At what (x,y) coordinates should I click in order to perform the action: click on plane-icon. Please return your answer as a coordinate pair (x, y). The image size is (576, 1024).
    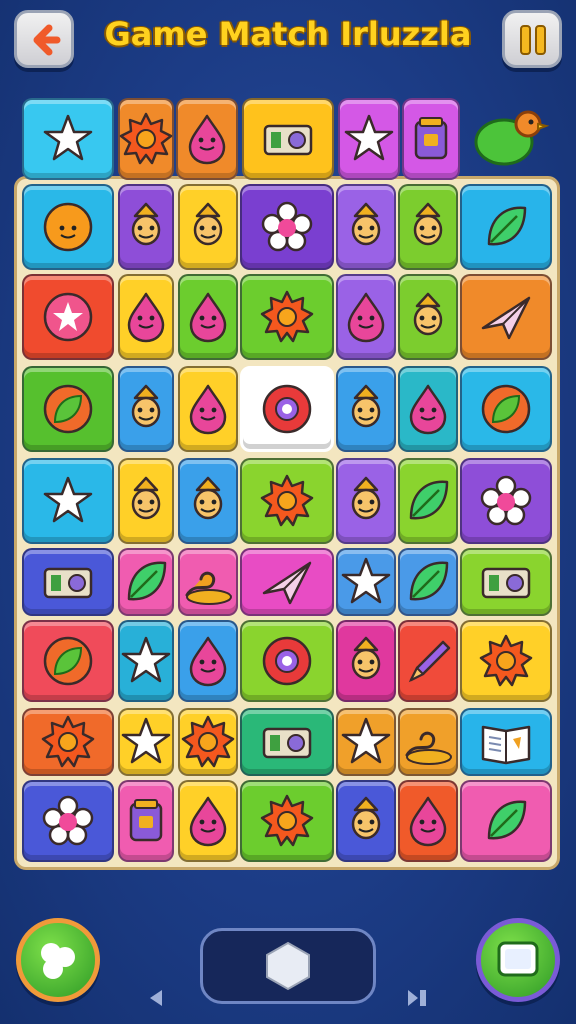
    Looking at the image, I should click on (506, 318).